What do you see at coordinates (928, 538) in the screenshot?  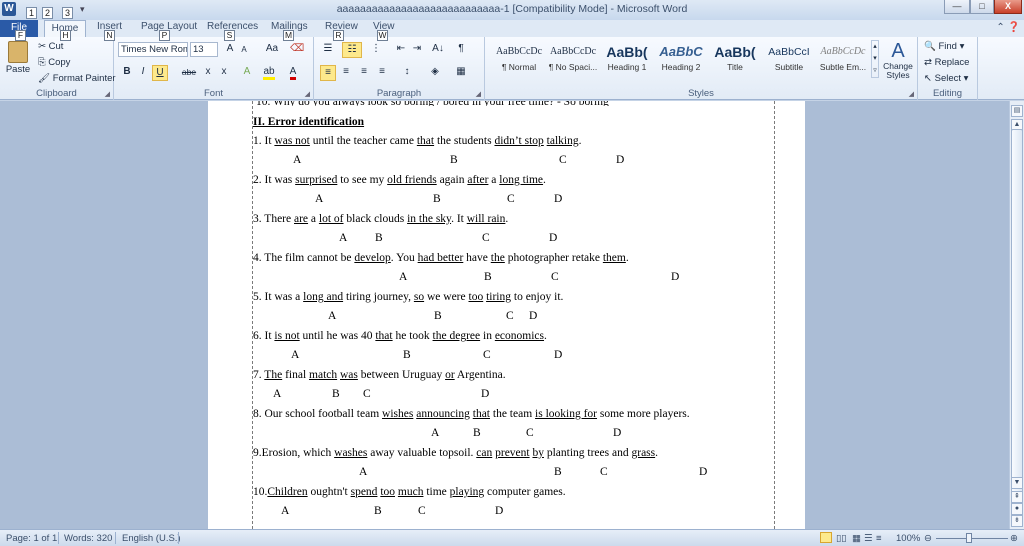 I see `zoom-out-icon: ⊖` at bounding box center [928, 538].